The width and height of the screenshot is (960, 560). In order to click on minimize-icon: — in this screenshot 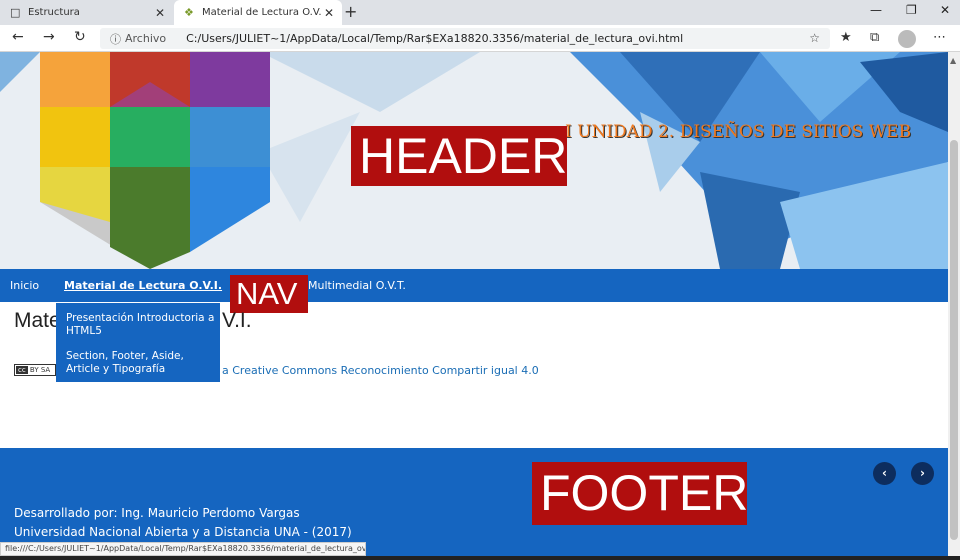, I will do `click(876, 10)`.